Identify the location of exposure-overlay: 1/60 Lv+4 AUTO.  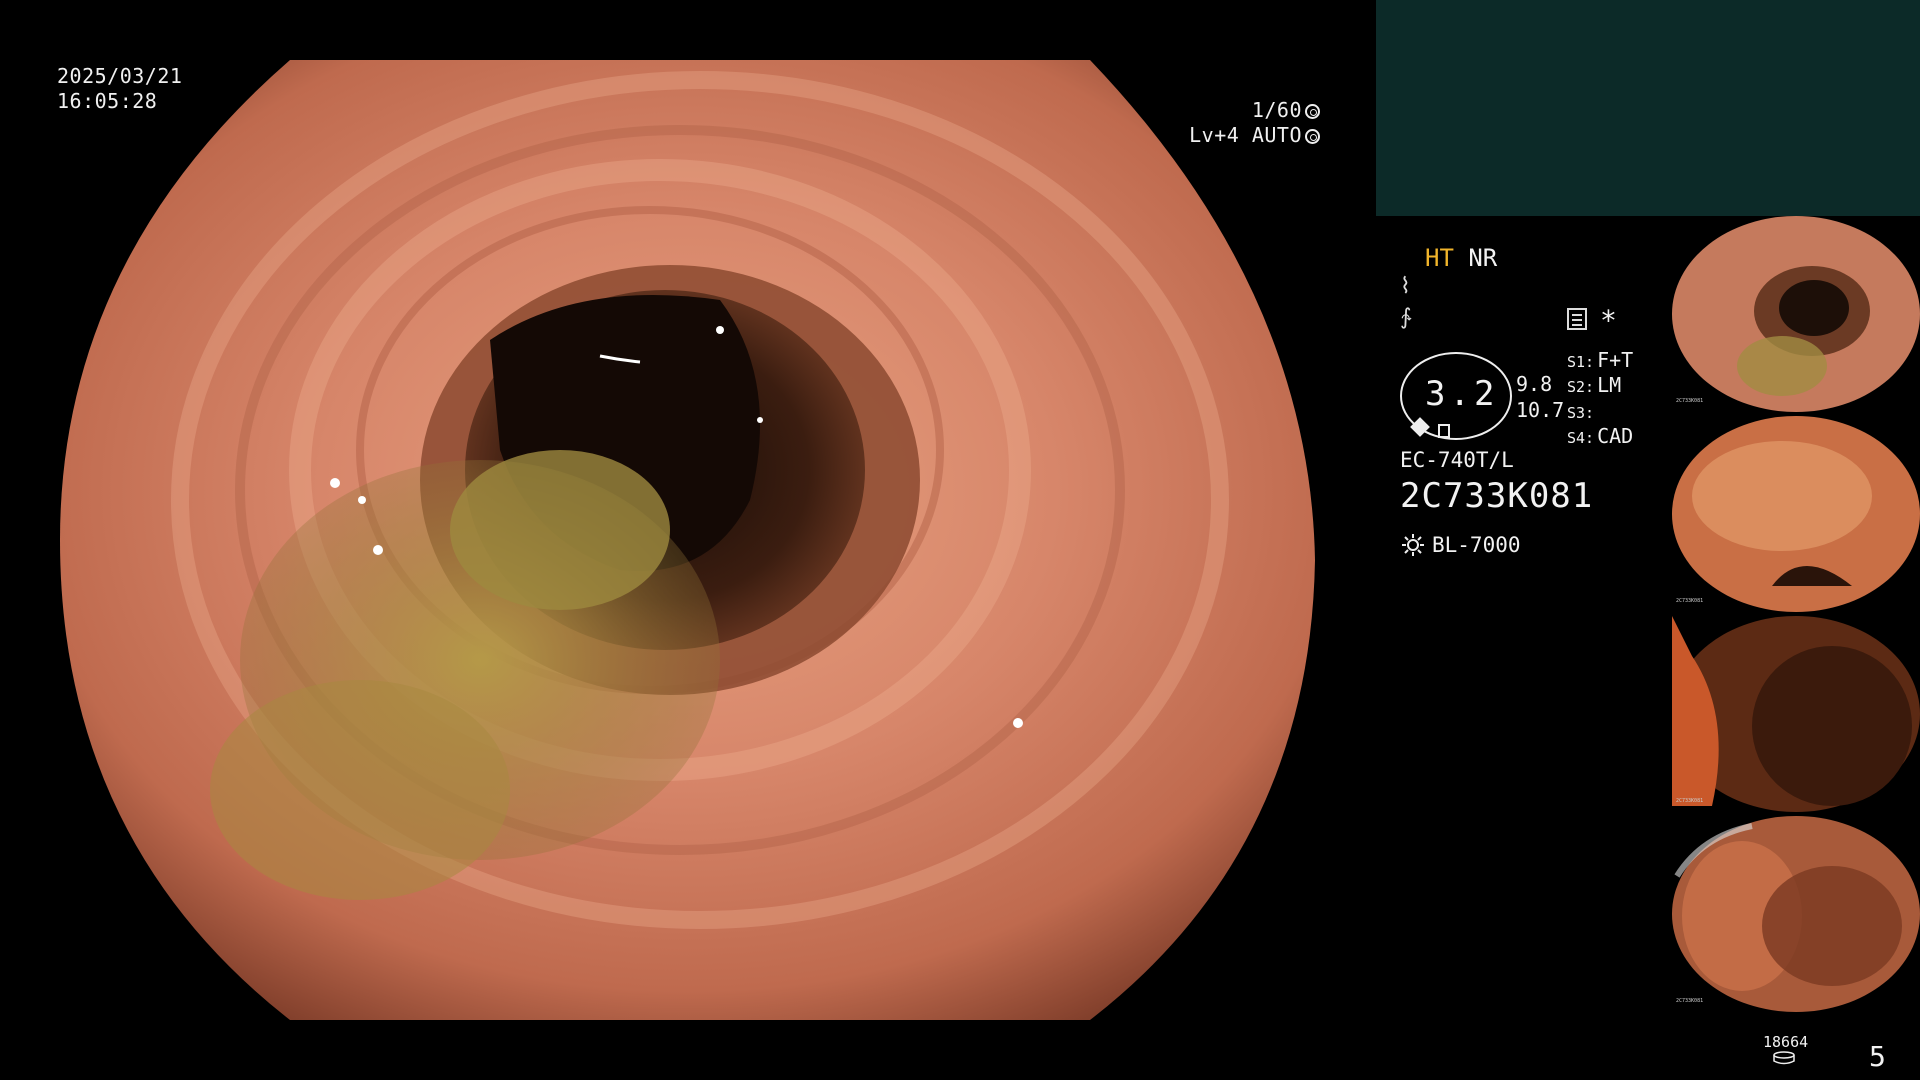
(1254, 123).